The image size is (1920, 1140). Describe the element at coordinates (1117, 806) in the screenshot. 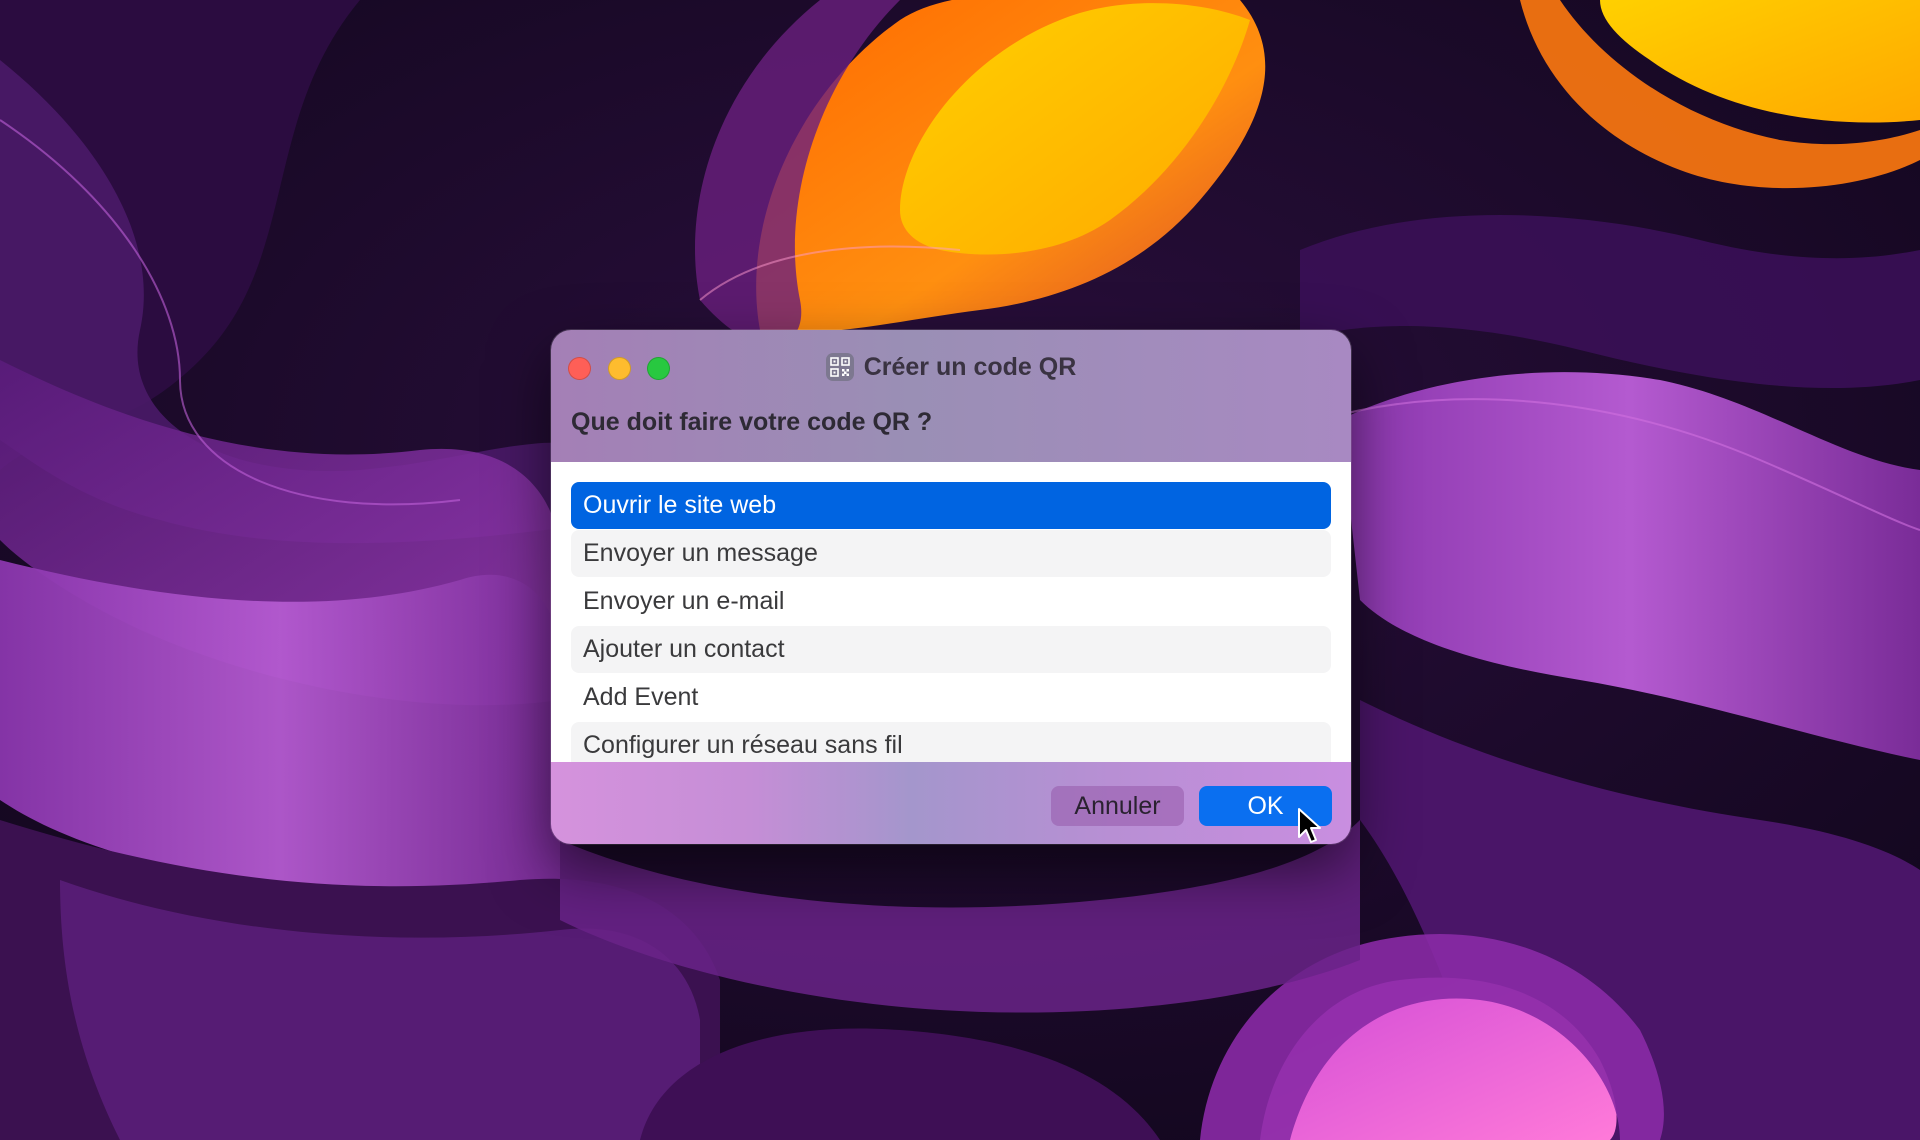

I see `cancel-button: Annuler` at that location.